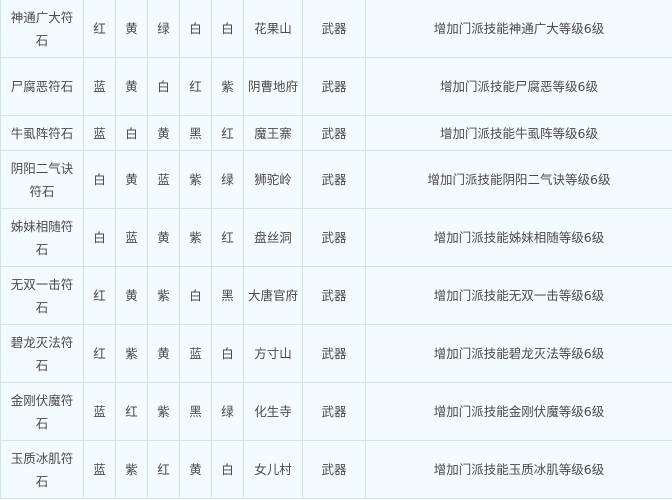 The height and width of the screenshot is (500, 672). Describe the element at coordinates (131, 237) in the screenshot. I see `color-2-cell: 蓝` at that location.